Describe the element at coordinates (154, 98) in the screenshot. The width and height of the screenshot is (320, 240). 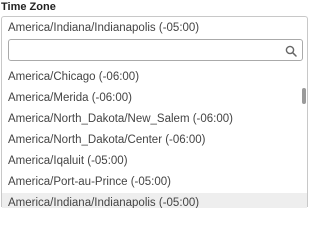
I see `list-item: America/Merida (-06:00)` at that location.